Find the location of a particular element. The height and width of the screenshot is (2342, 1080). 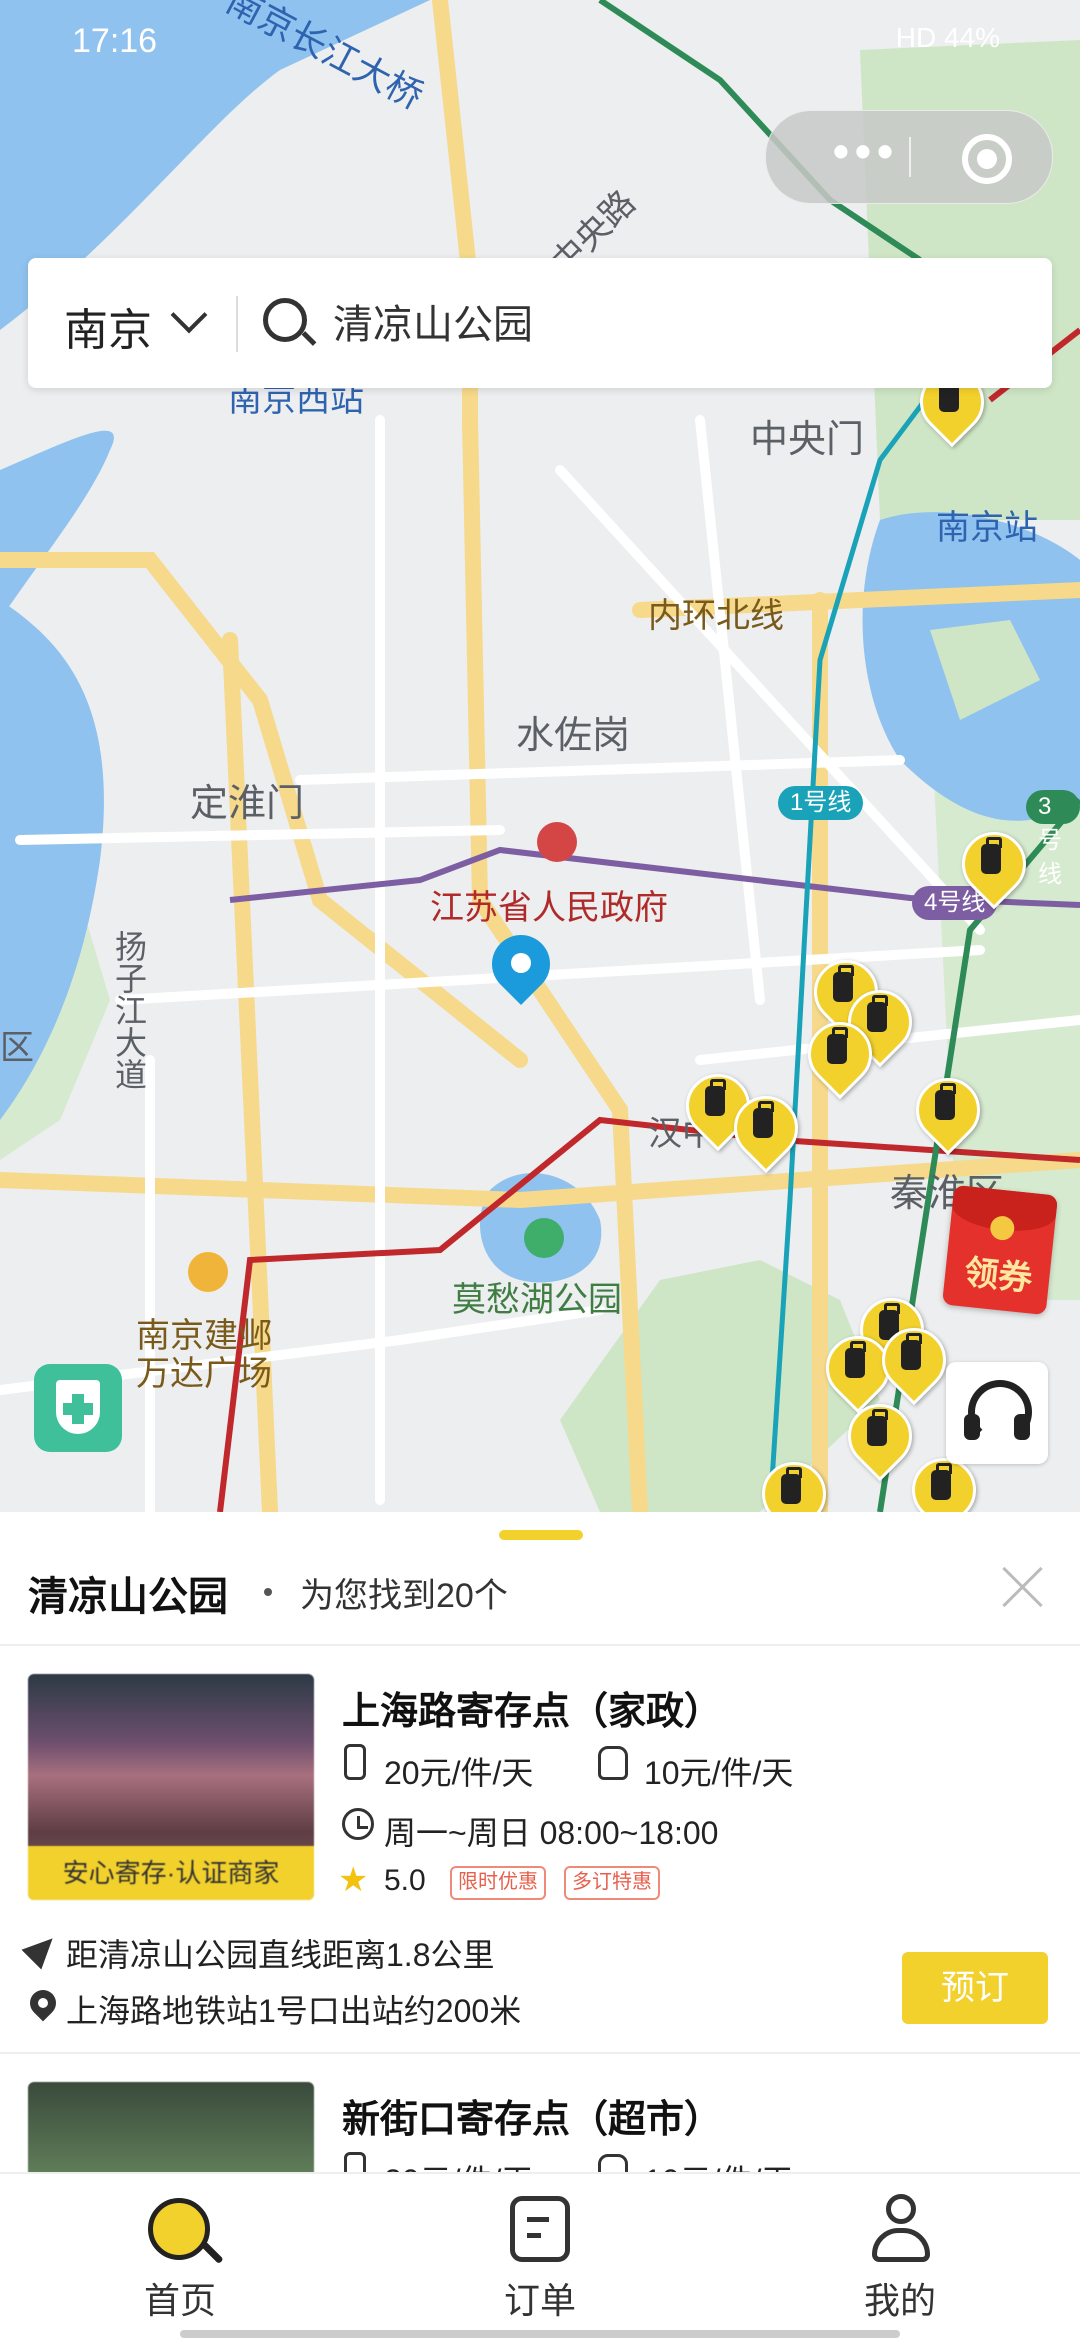

tab-me-label: 我的 is located at coordinates (899, 2300).